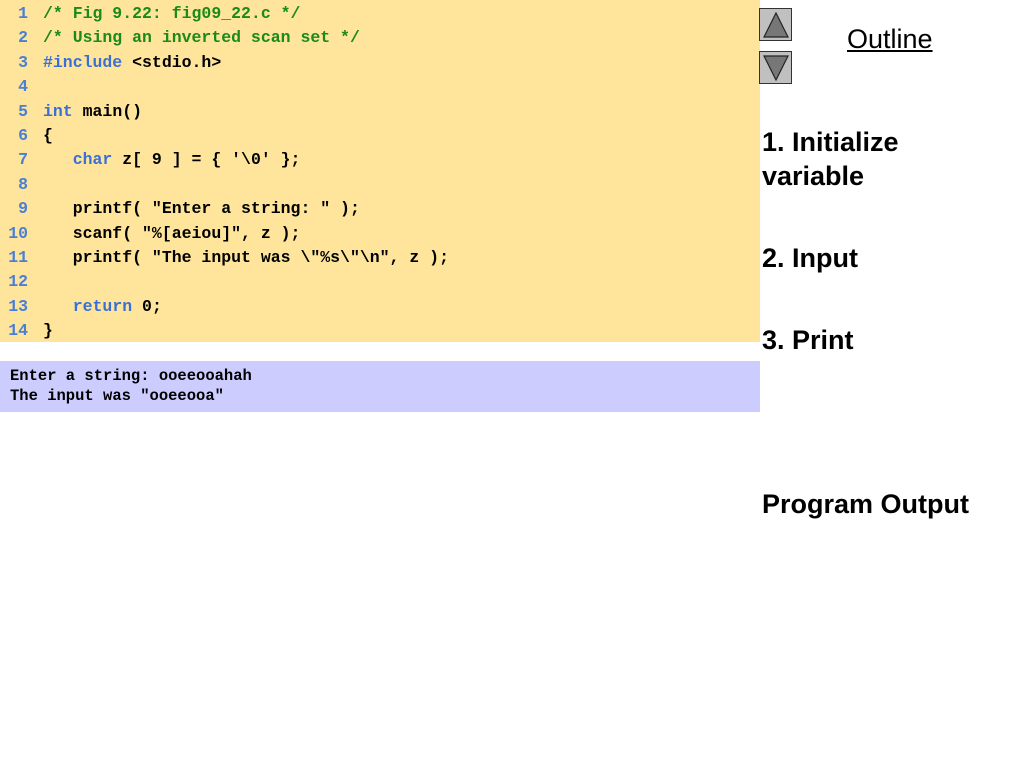 The width and height of the screenshot is (1024, 768). I want to click on code-token: #include, so click(83, 62).